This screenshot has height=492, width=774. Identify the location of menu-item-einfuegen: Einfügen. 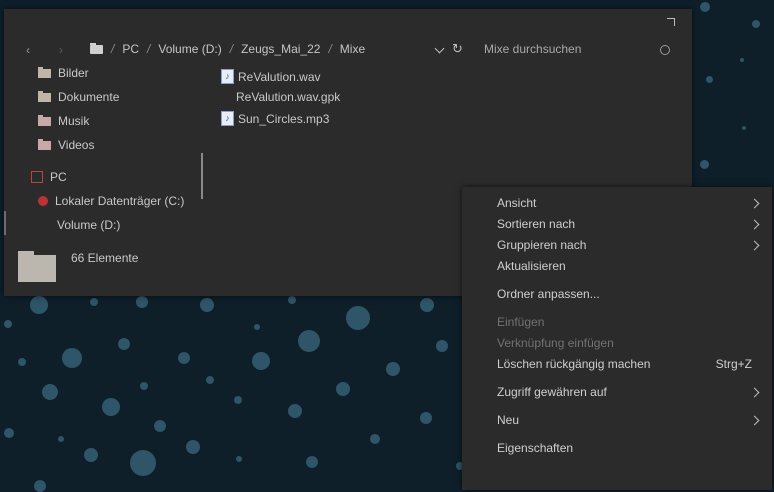
(520, 322).